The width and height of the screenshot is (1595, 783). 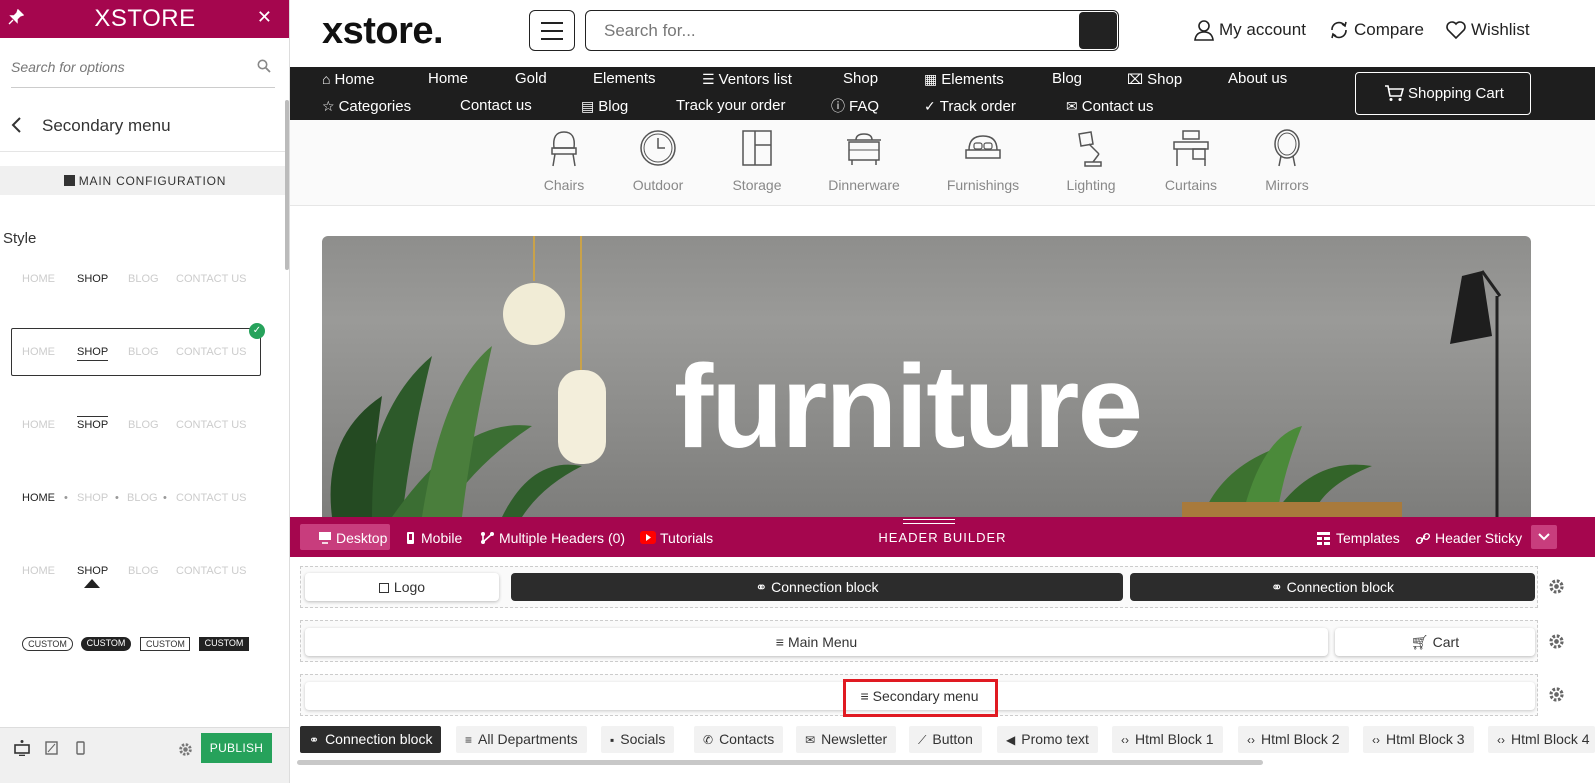 I want to click on connection-block-2: ⚭ Connection block, so click(x=1332, y=587).